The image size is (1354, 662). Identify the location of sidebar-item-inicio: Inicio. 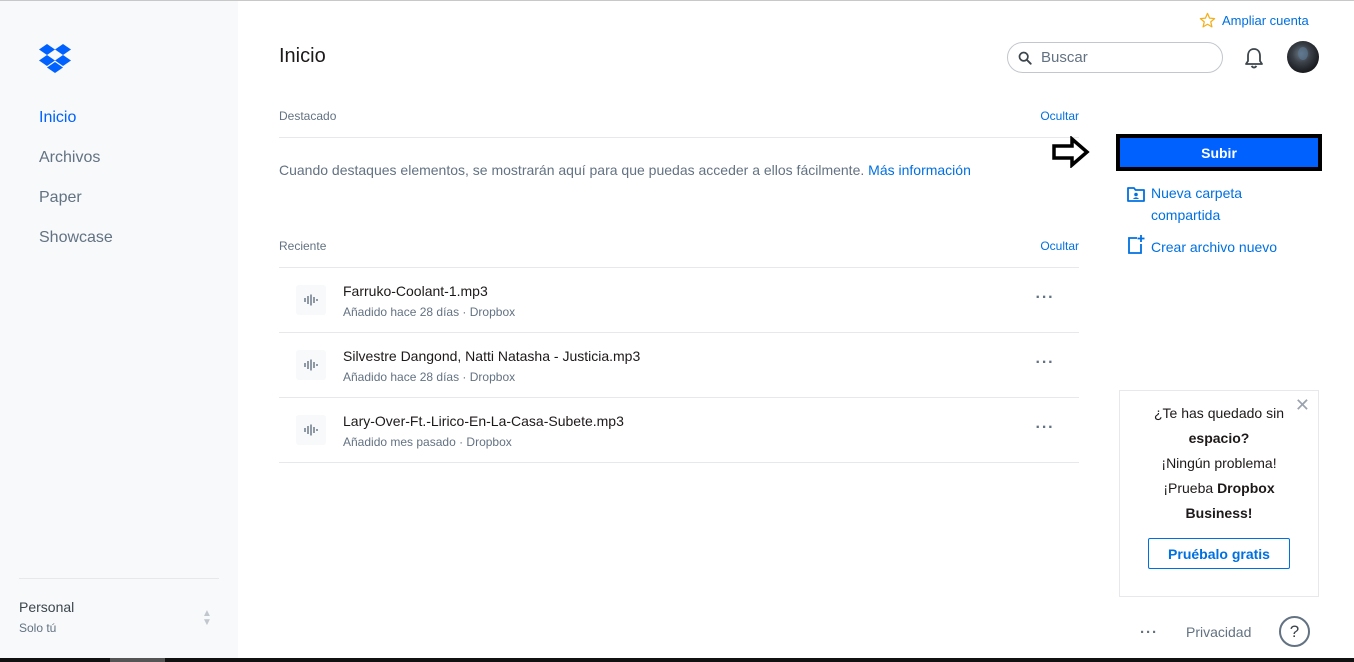
(76, 126).